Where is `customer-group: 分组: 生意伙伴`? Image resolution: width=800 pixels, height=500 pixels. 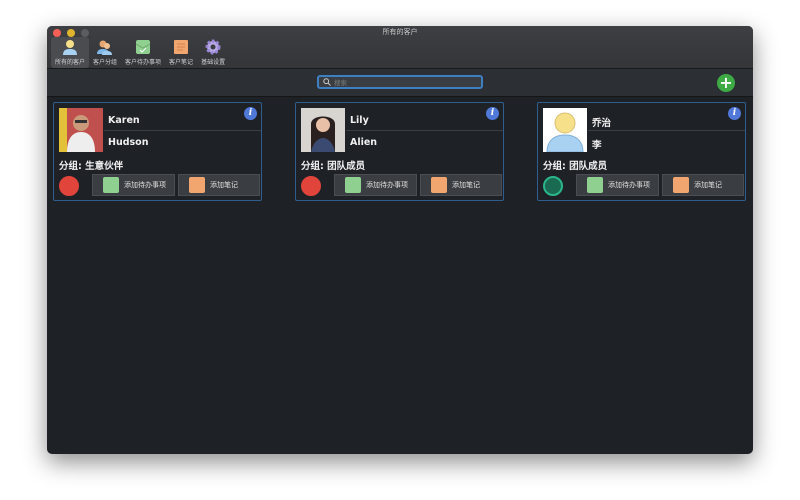 customer-group: 分组: 生意伙伴 is located at coordinates (91, 166).